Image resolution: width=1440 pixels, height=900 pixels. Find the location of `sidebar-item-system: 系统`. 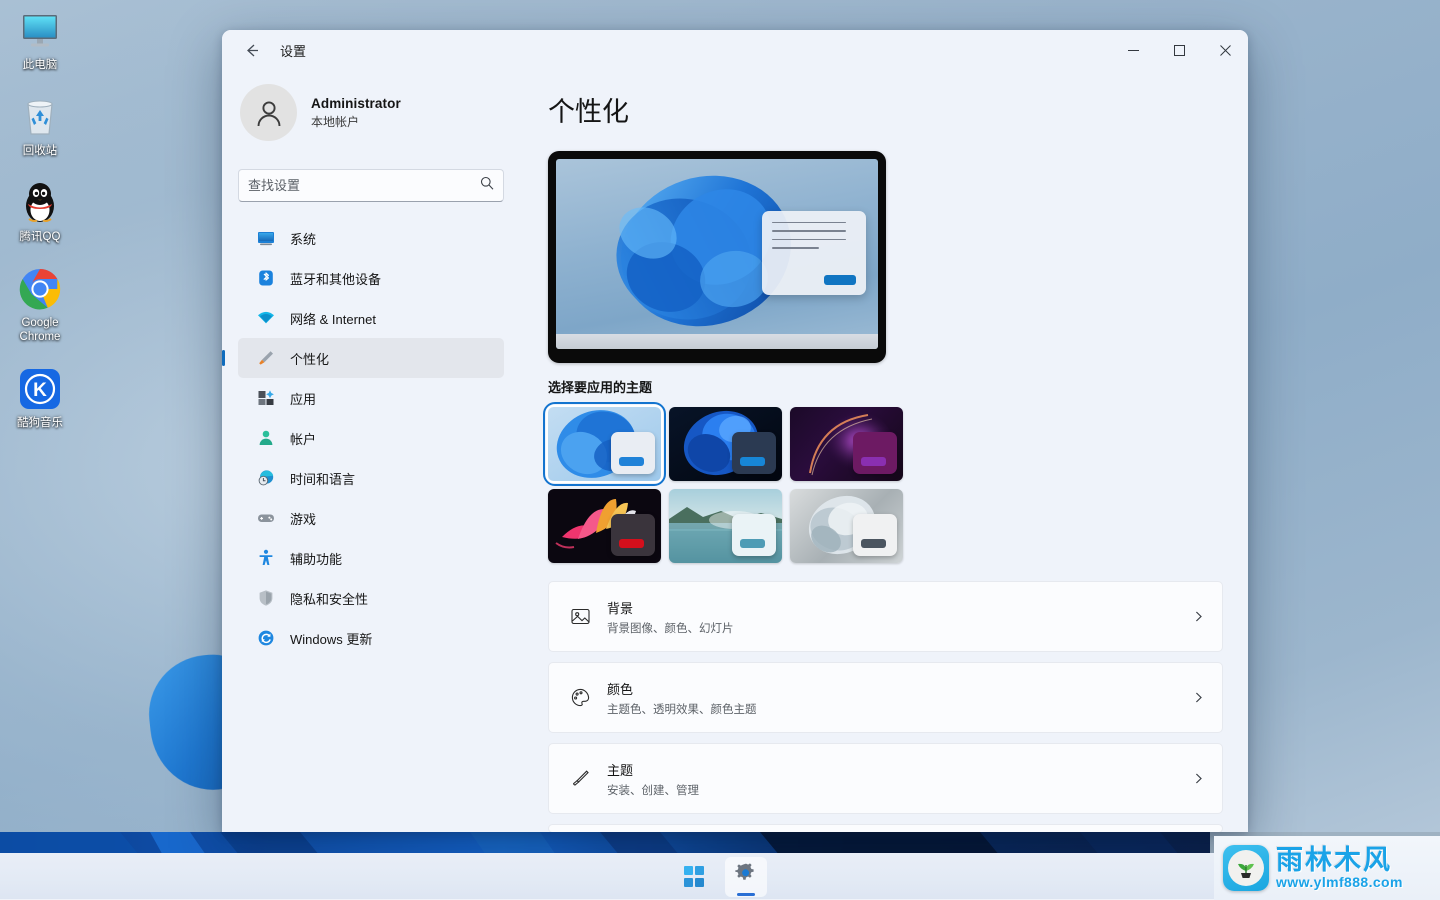

sidebar-item-system: 系统 is located at coordinates (371, 238).